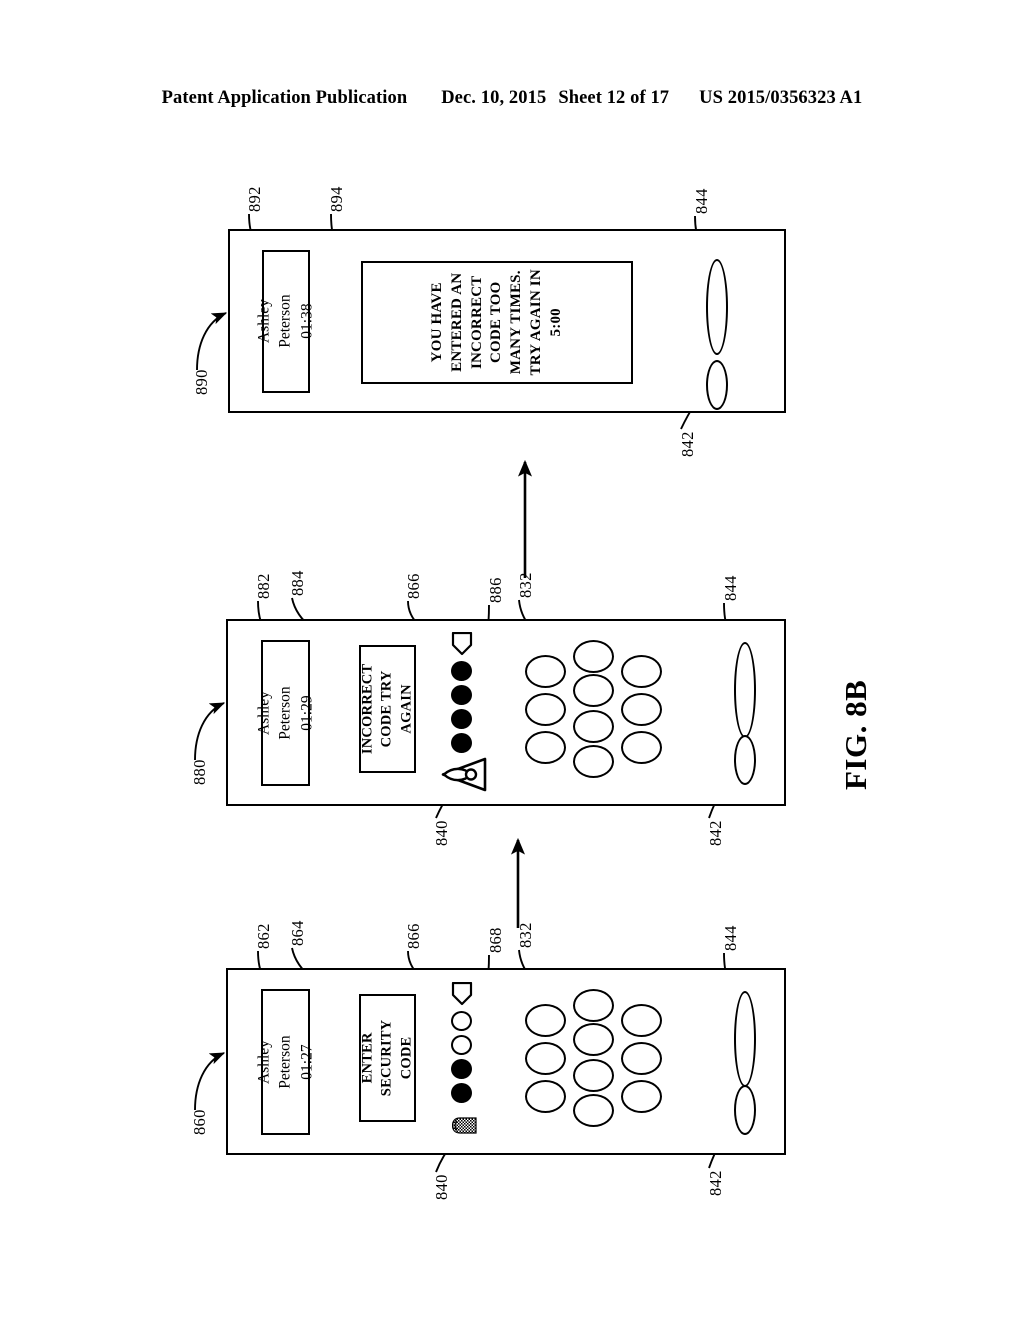  What do you see at coordinates (535, 322) in the screenshot?
I see `message-line: TRY AGAIN IN` at bounding box center [535, 322].